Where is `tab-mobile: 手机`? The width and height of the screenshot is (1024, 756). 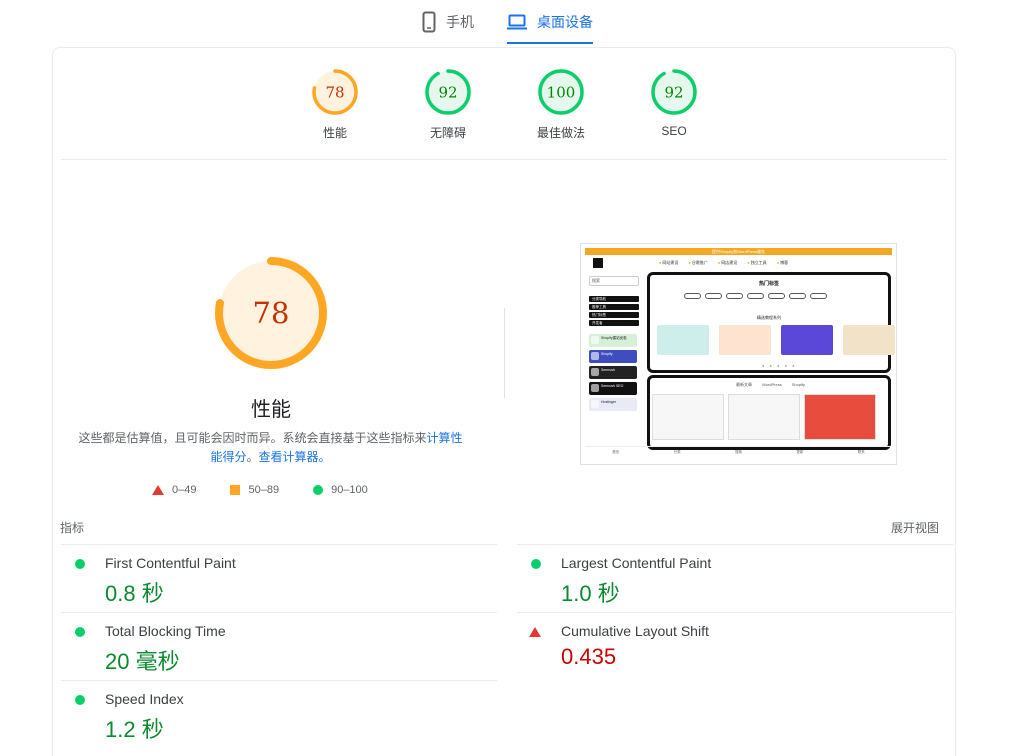
tab-mobile: 手机 is located at coordinates (448, 22).